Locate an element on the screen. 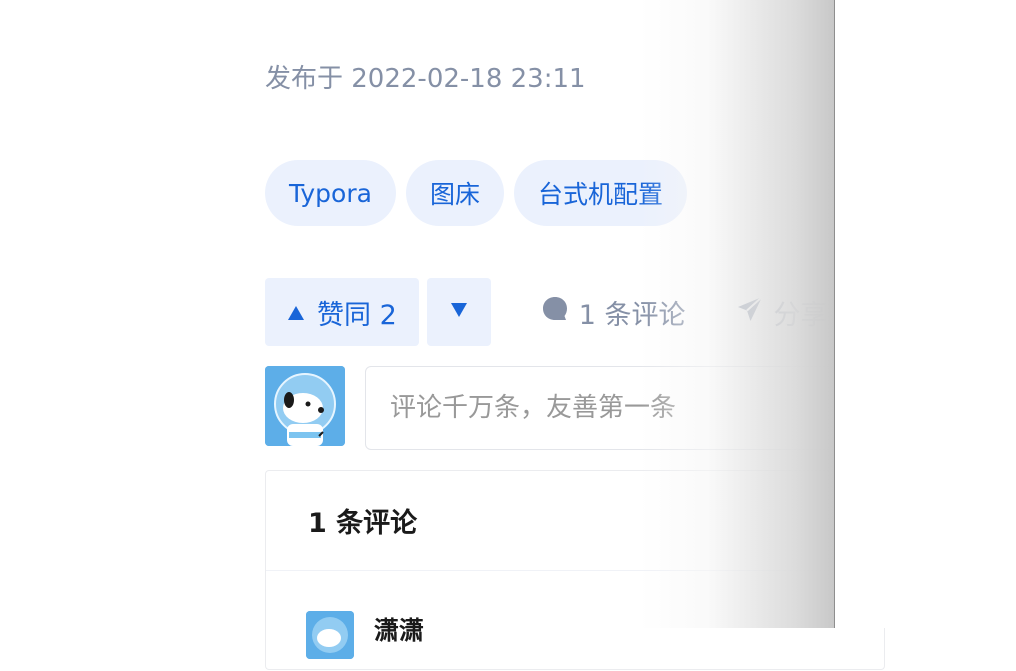 Image resolution: width=1016 pixels, height=671 pixels. upvote-label: 赞同 2 is located at coordinates (357, 315).